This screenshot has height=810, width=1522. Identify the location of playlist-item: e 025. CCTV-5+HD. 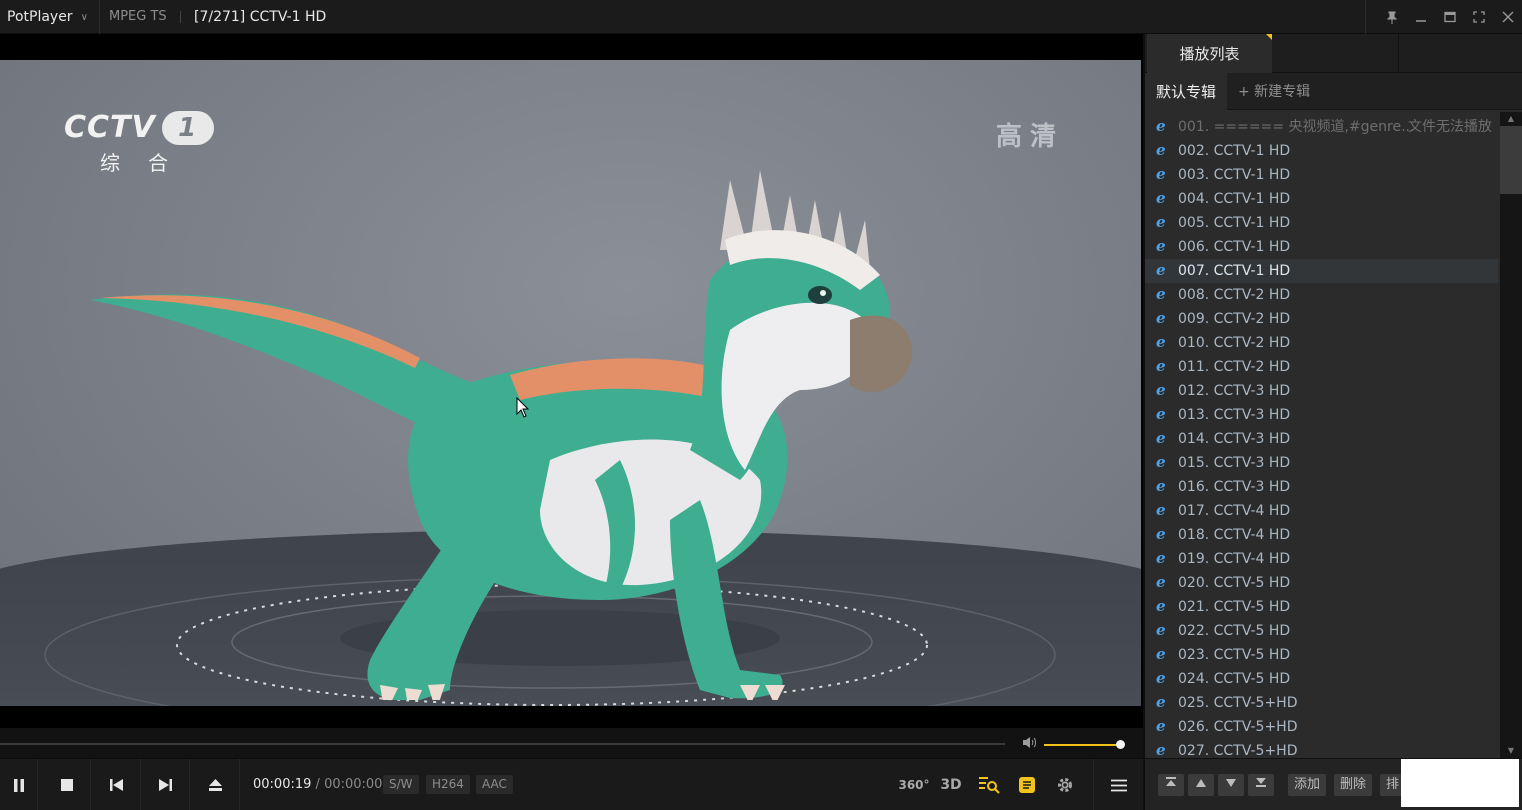
(1321, 703).